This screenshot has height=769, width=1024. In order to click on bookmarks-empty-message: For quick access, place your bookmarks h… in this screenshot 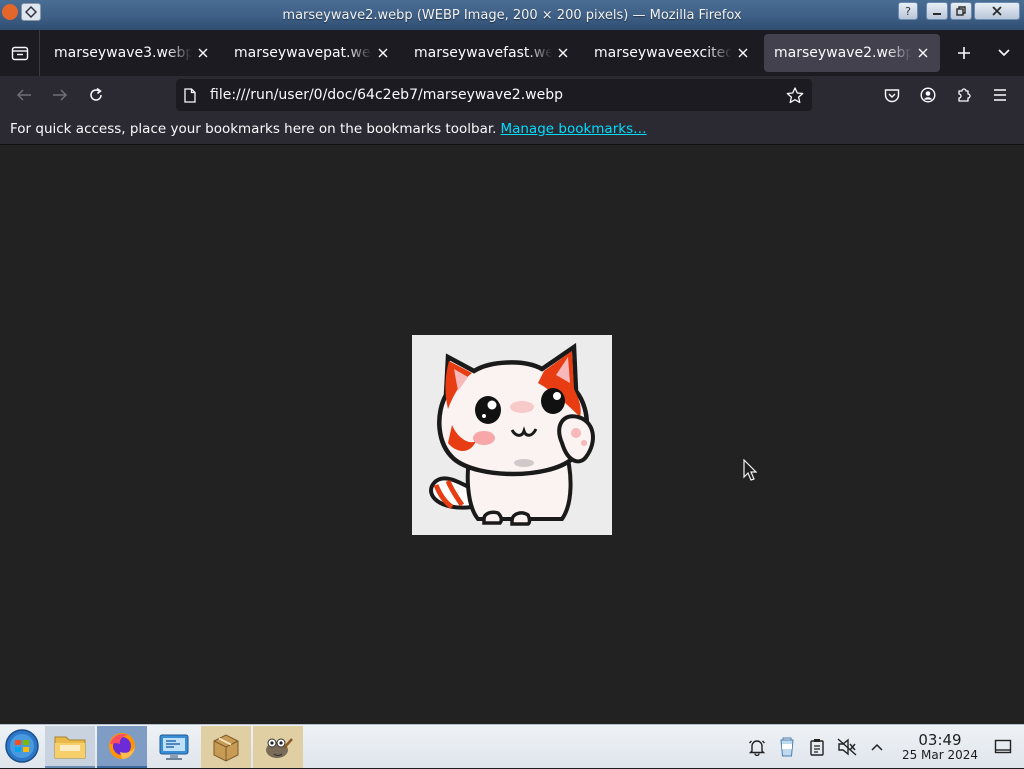, I will do `click(253, 129)`.